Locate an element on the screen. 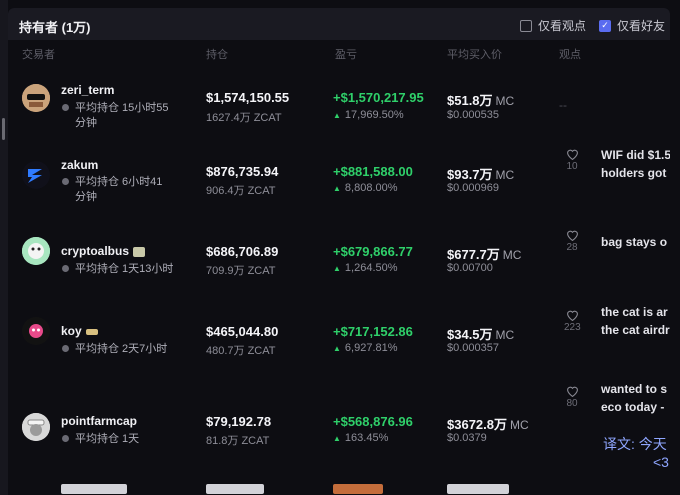 This screenshot has width=680, height=495. trader-name: zakum is located at coordinates (79, 165).